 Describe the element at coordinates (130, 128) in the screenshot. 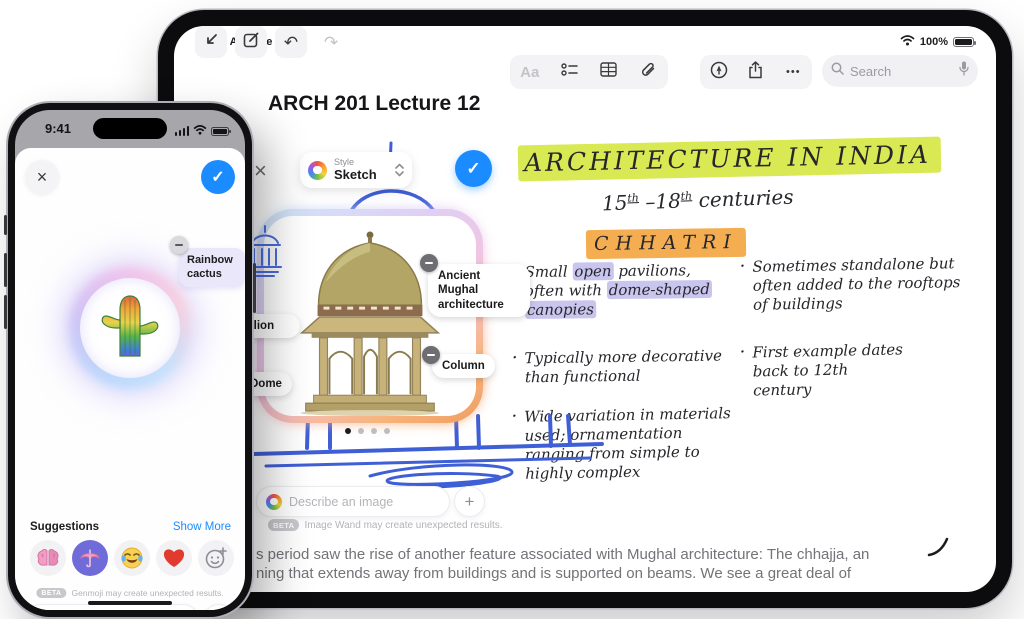

I see `dynamic-island` at that location.